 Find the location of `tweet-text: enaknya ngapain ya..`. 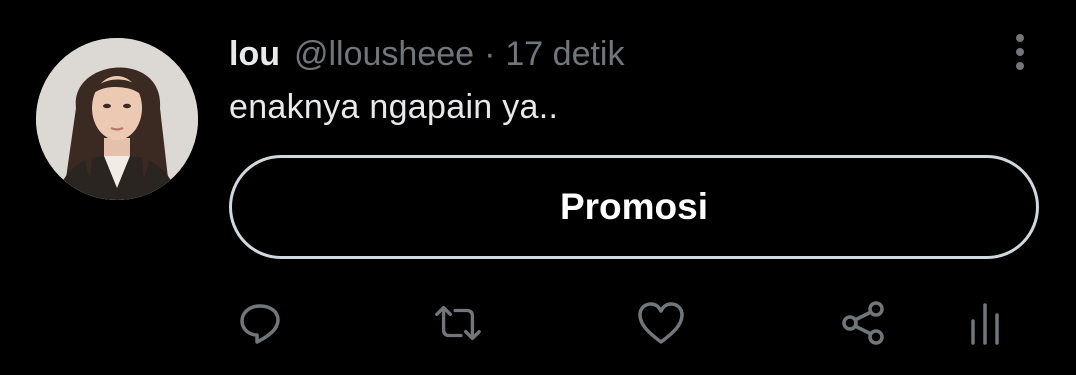

tweet-text: enaknya ngapain ya.. is located at coordinates (394, 107).